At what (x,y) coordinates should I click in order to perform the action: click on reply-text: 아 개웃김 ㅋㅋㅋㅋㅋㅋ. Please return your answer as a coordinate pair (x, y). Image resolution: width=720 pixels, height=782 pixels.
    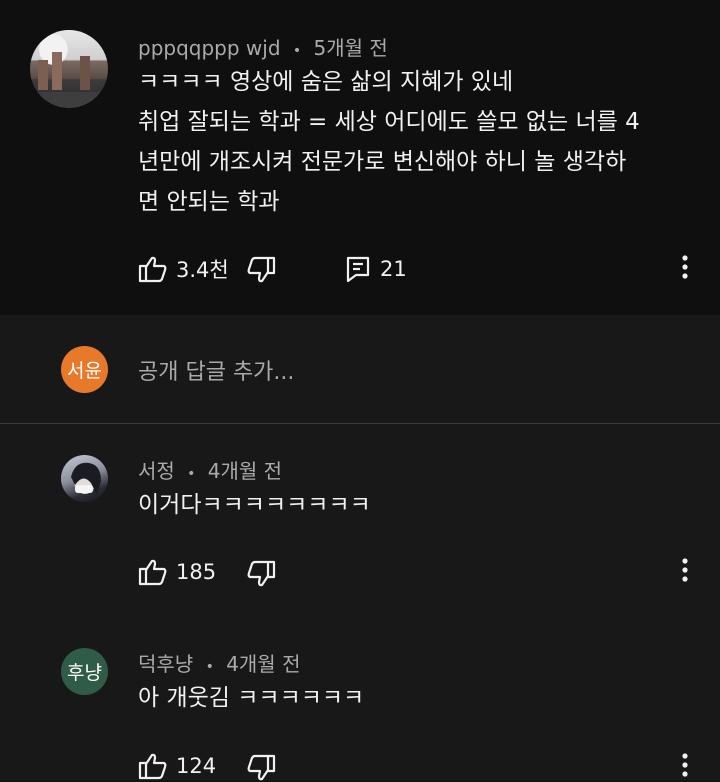
    Looking at the image, I should click on (251, 698).